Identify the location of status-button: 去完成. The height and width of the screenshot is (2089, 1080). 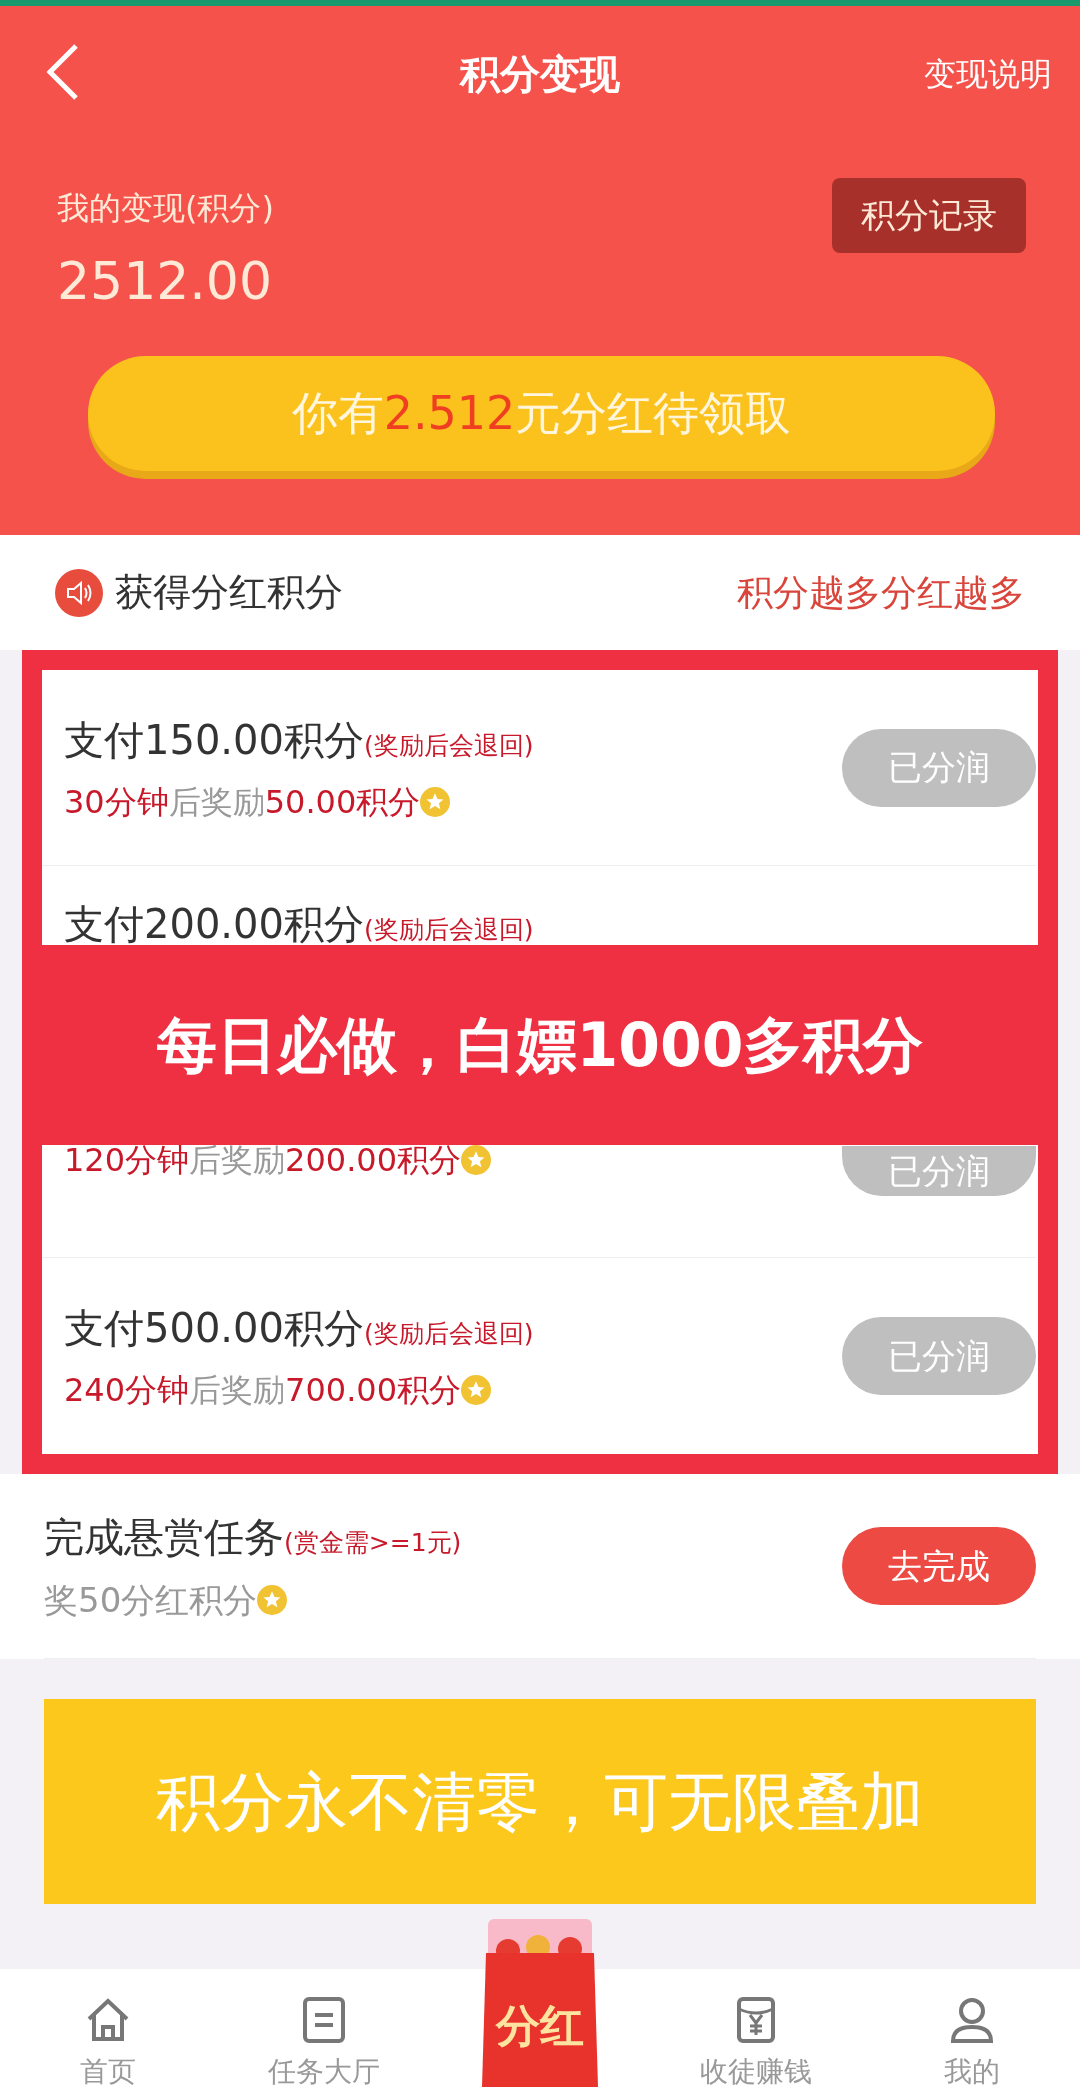
(939, 1566).